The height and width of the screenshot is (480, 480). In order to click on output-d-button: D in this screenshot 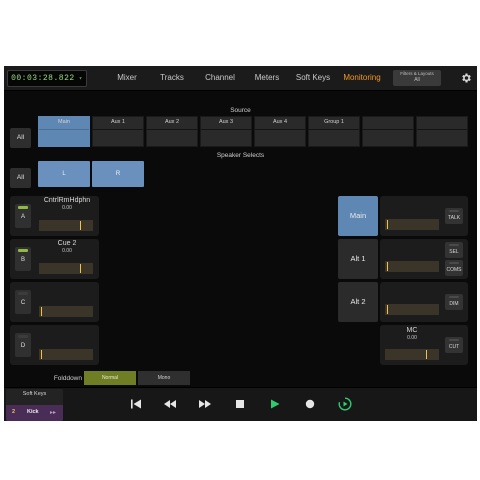, I will do `click(23, 345)`.